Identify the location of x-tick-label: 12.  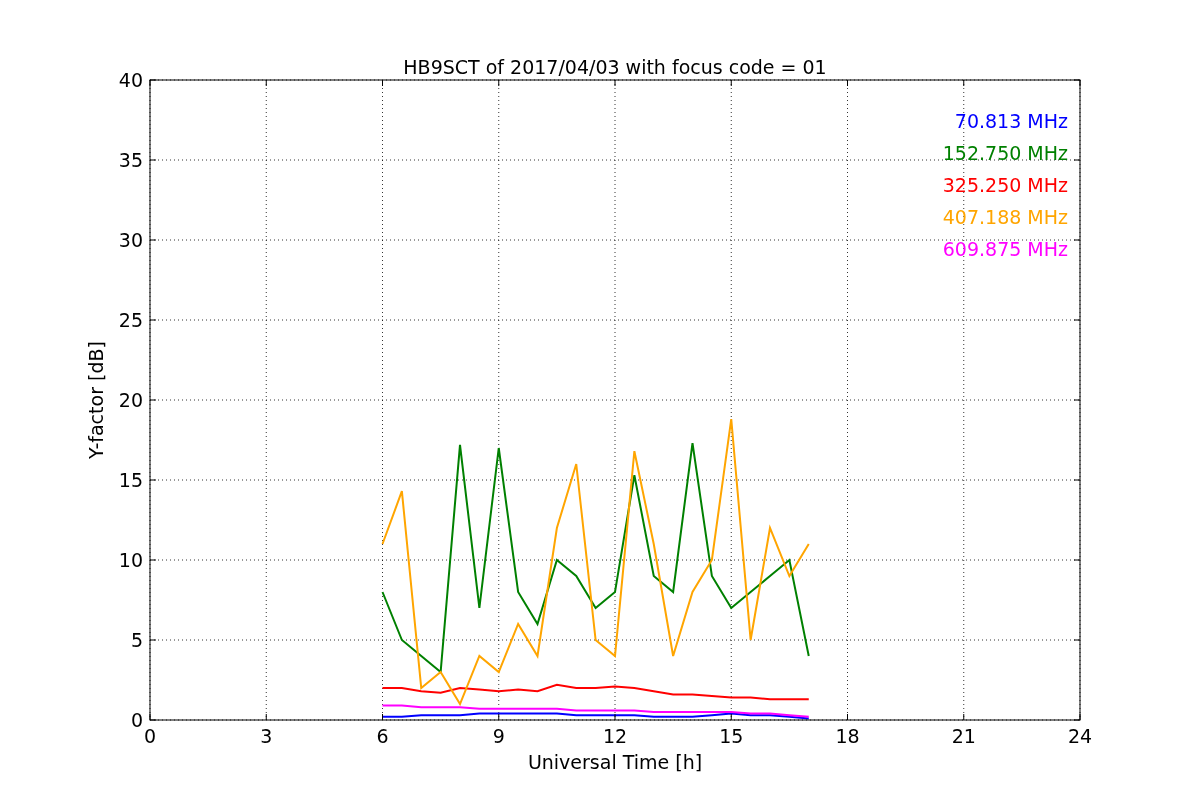
(615, 736).